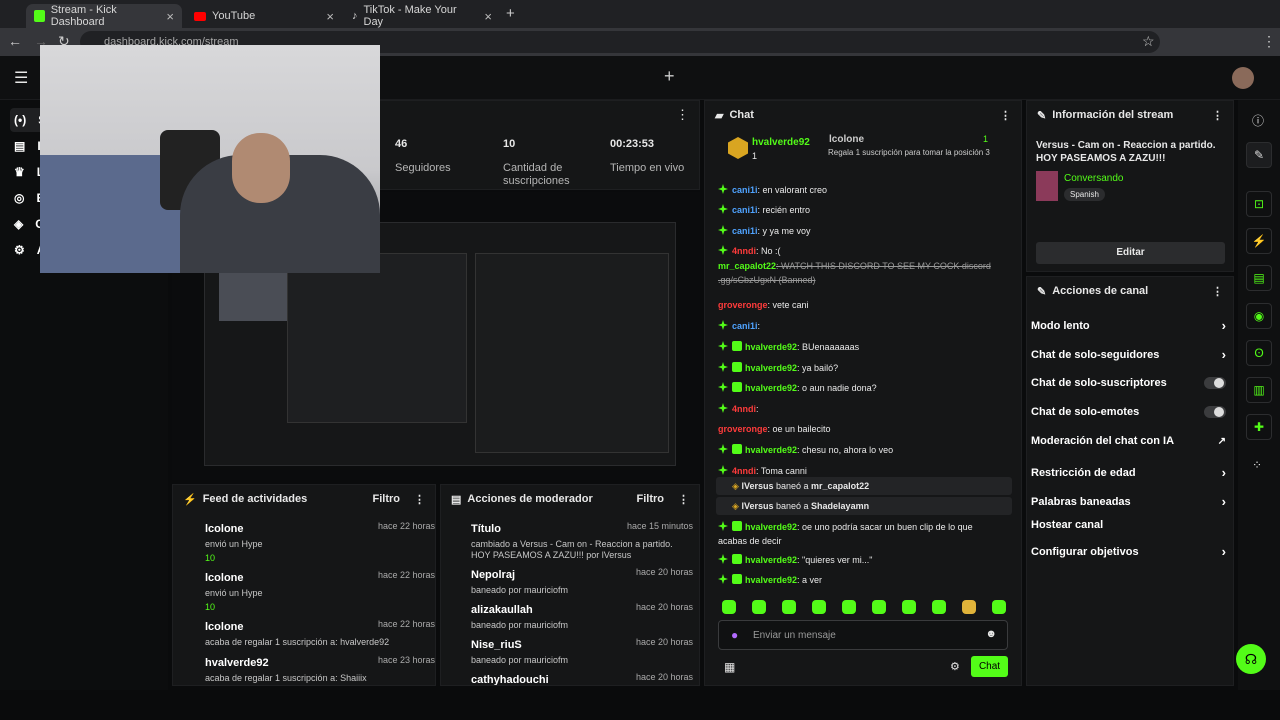 The width and height of the screenshot is (1280, 720). What do you see at coordinates (669, 76) in the screenshot?
I see `crosshair-icon: +` at bounding box center [669, 76].